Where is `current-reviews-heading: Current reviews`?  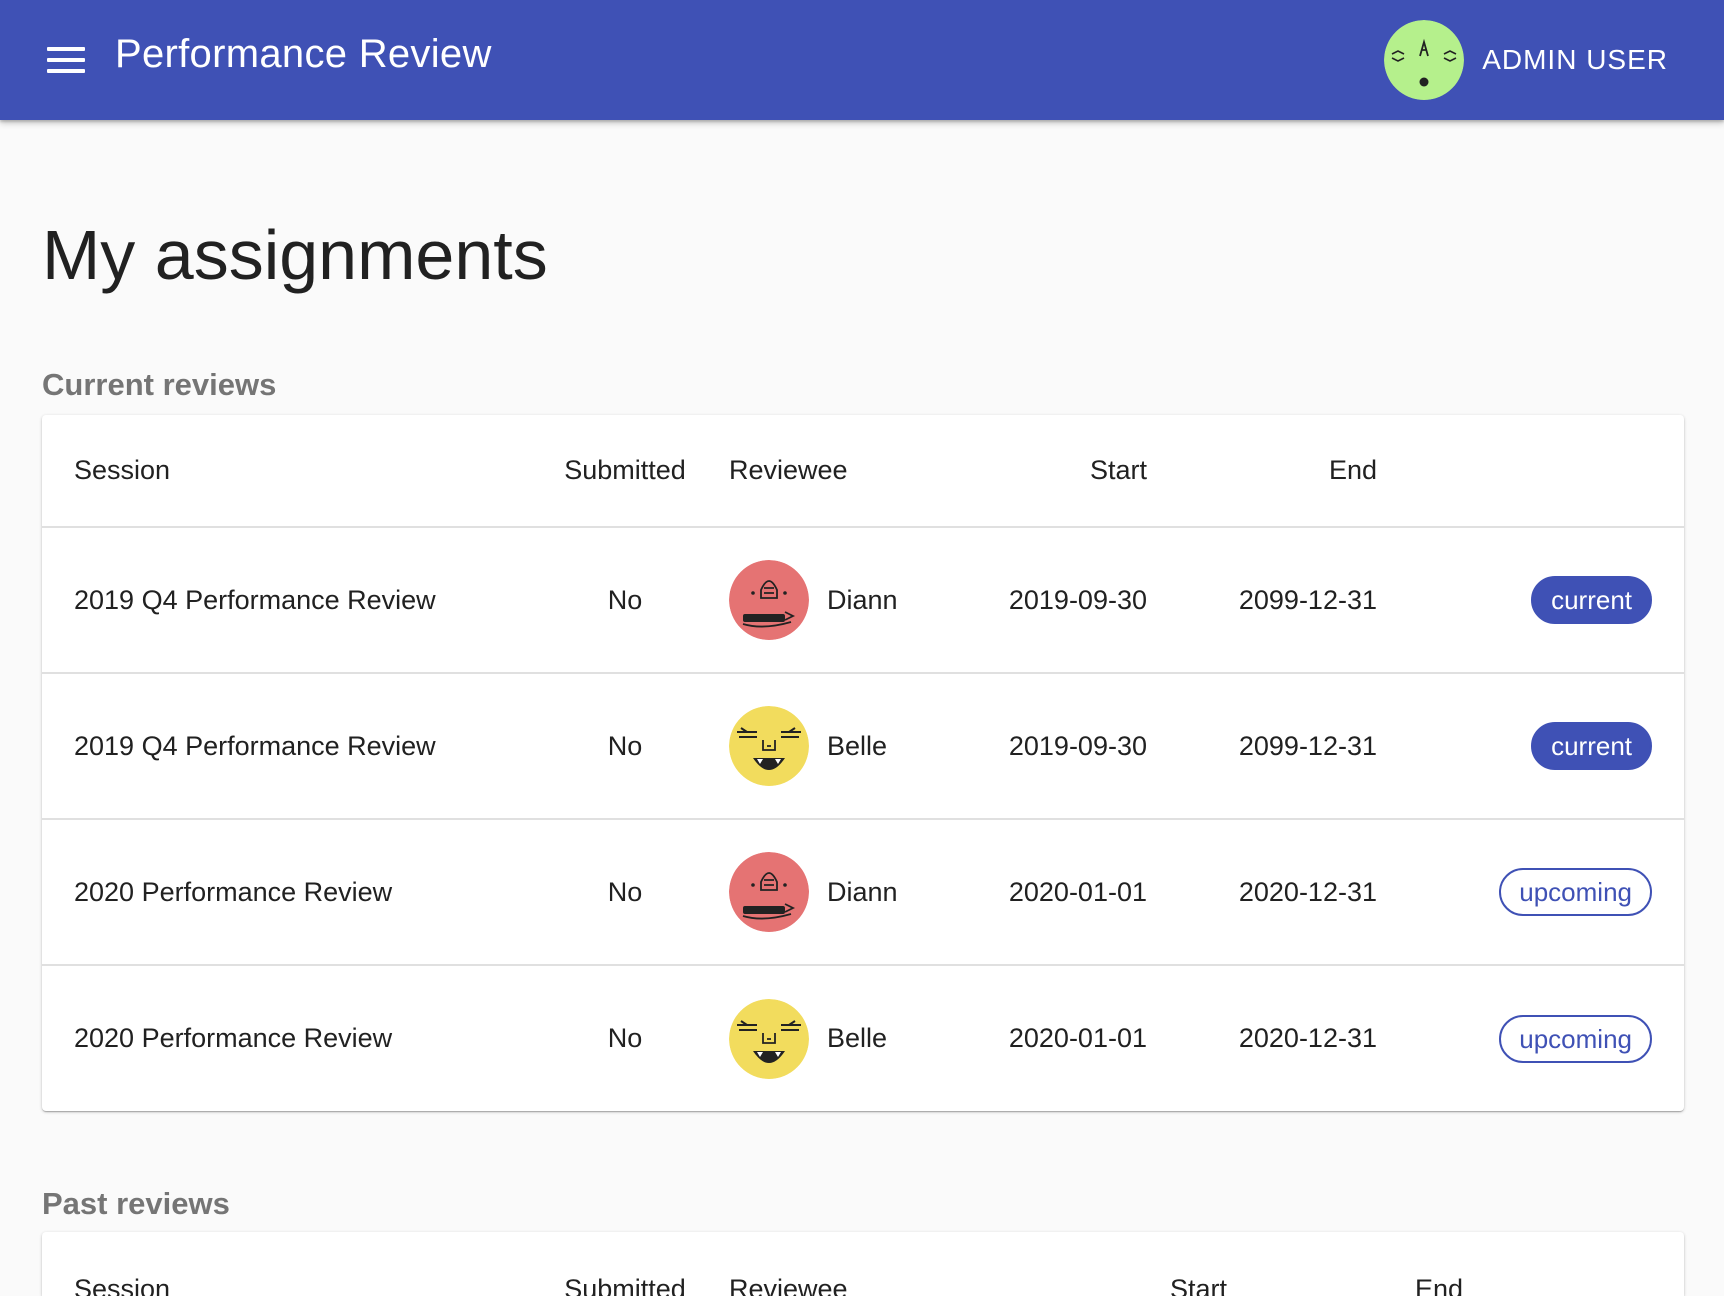
current-reviews-heading: Current reviews is located at coordinates (159, 384).